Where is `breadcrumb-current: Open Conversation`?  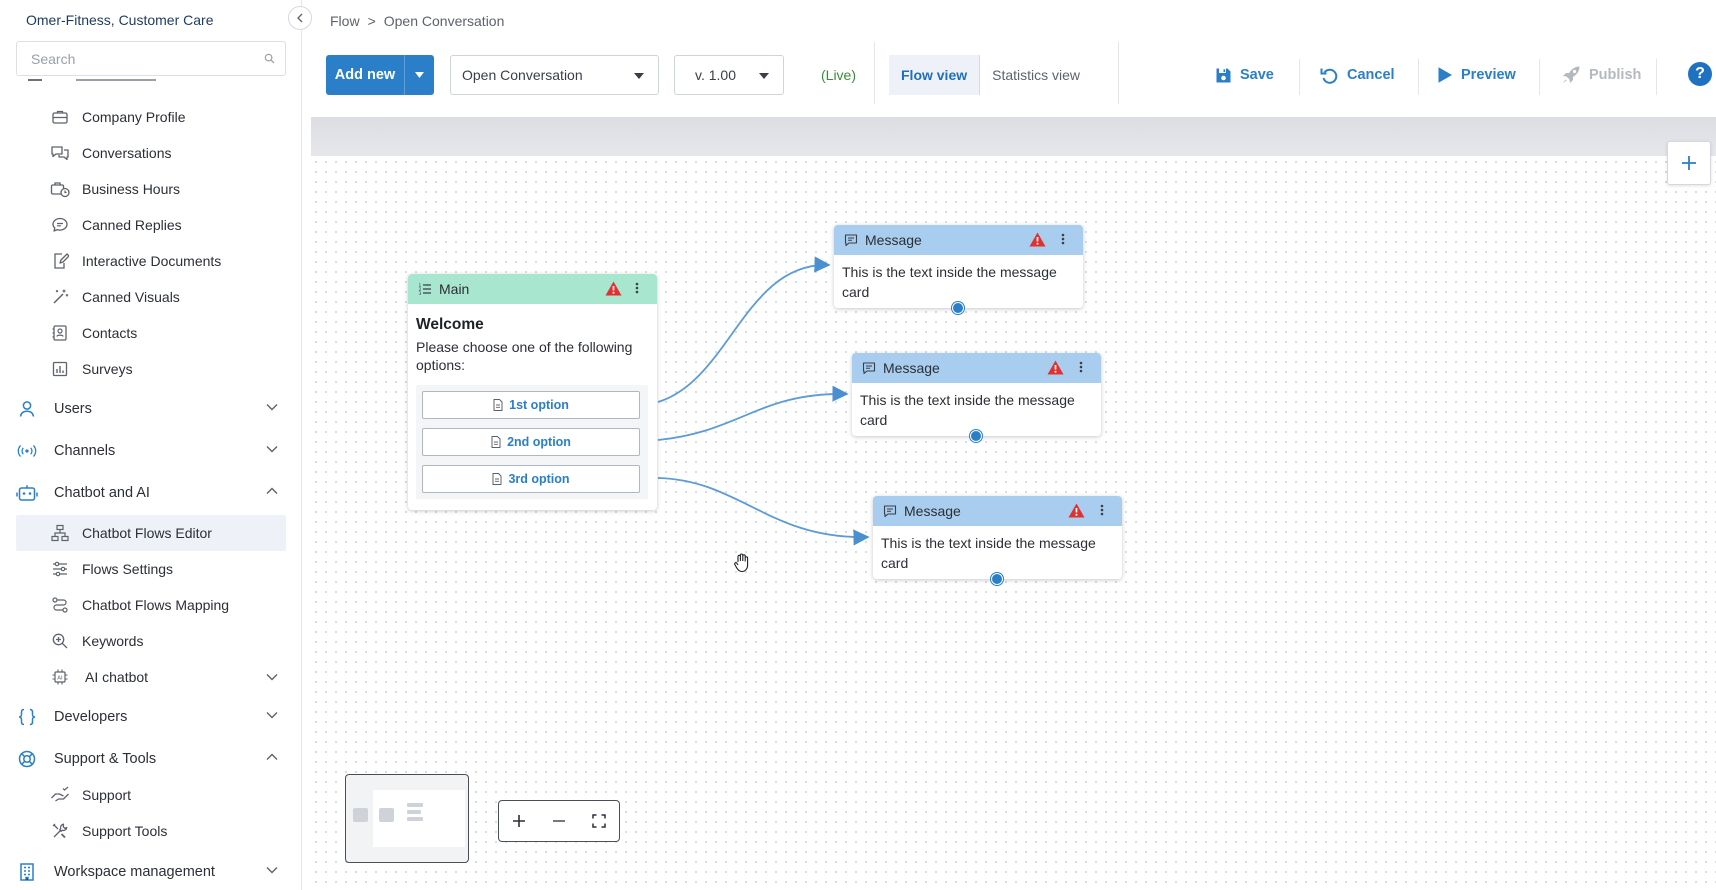 breadcrumb-current: Open Conversation is located at coordinates (444, 21).